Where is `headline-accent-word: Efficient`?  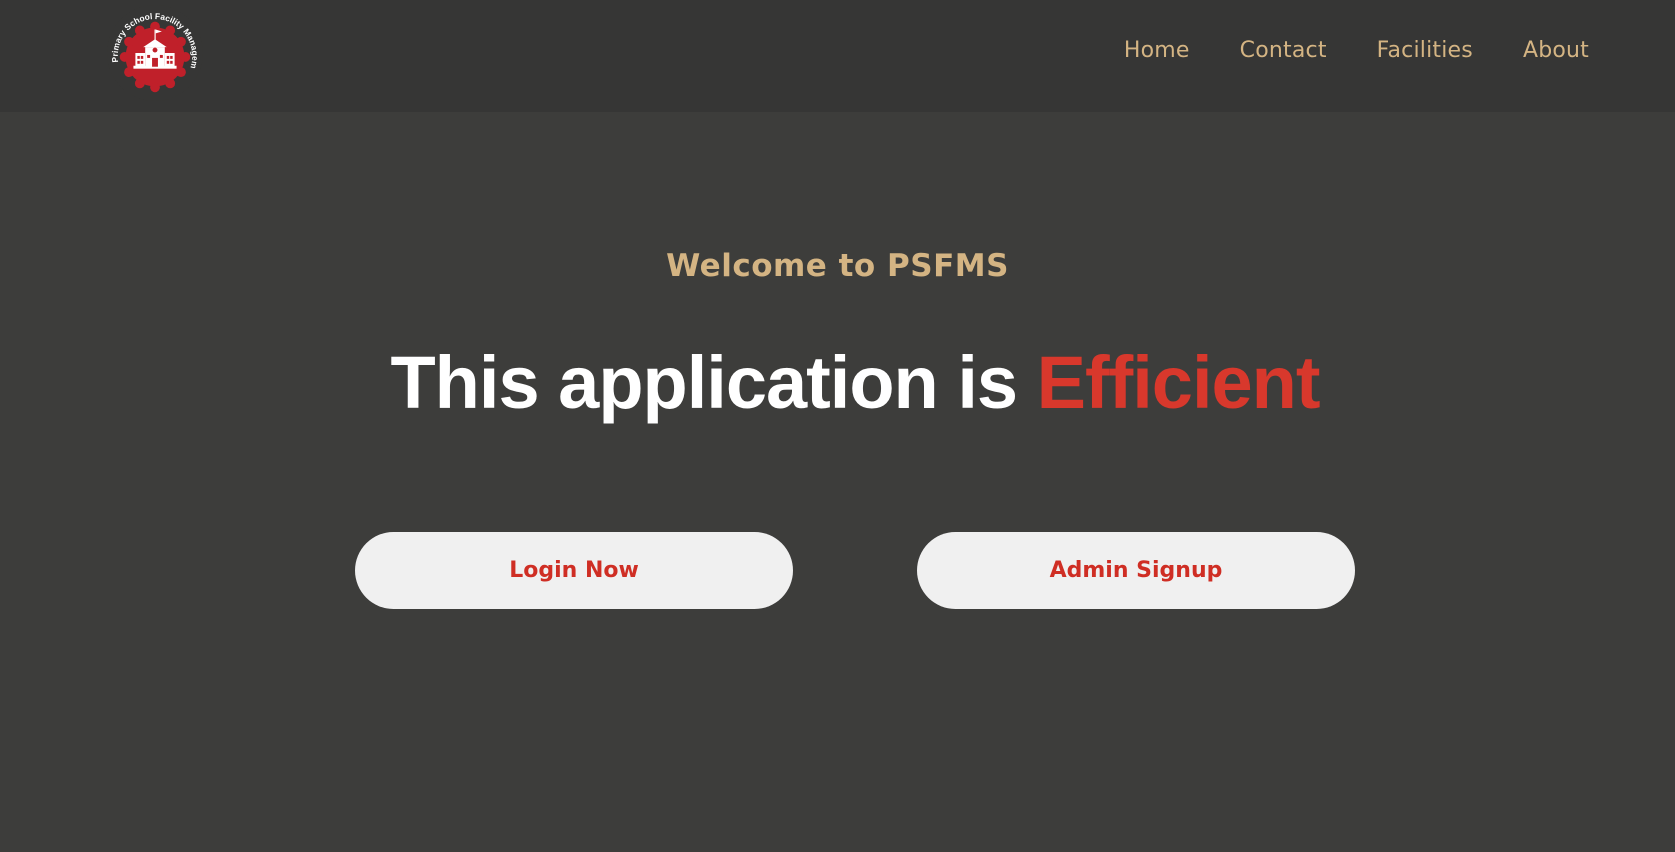
headline-accent-word: Efficient is located at coordinates (1178, 382).